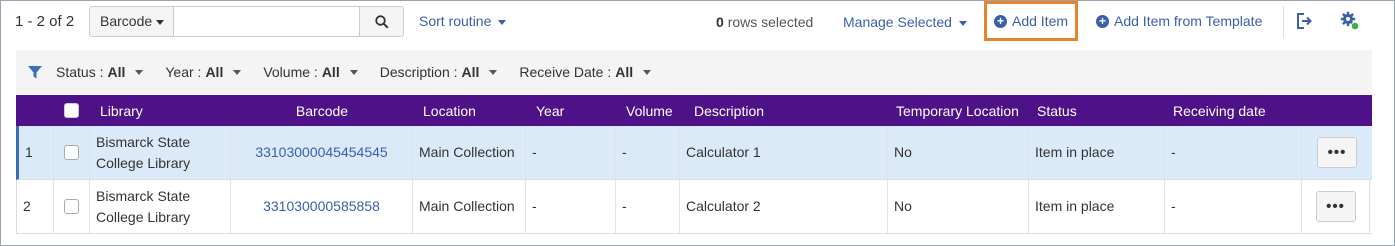 The width and height of the screenshot is (1395, 246). I want to click on filter-status: Status : All, so click(100, 72).